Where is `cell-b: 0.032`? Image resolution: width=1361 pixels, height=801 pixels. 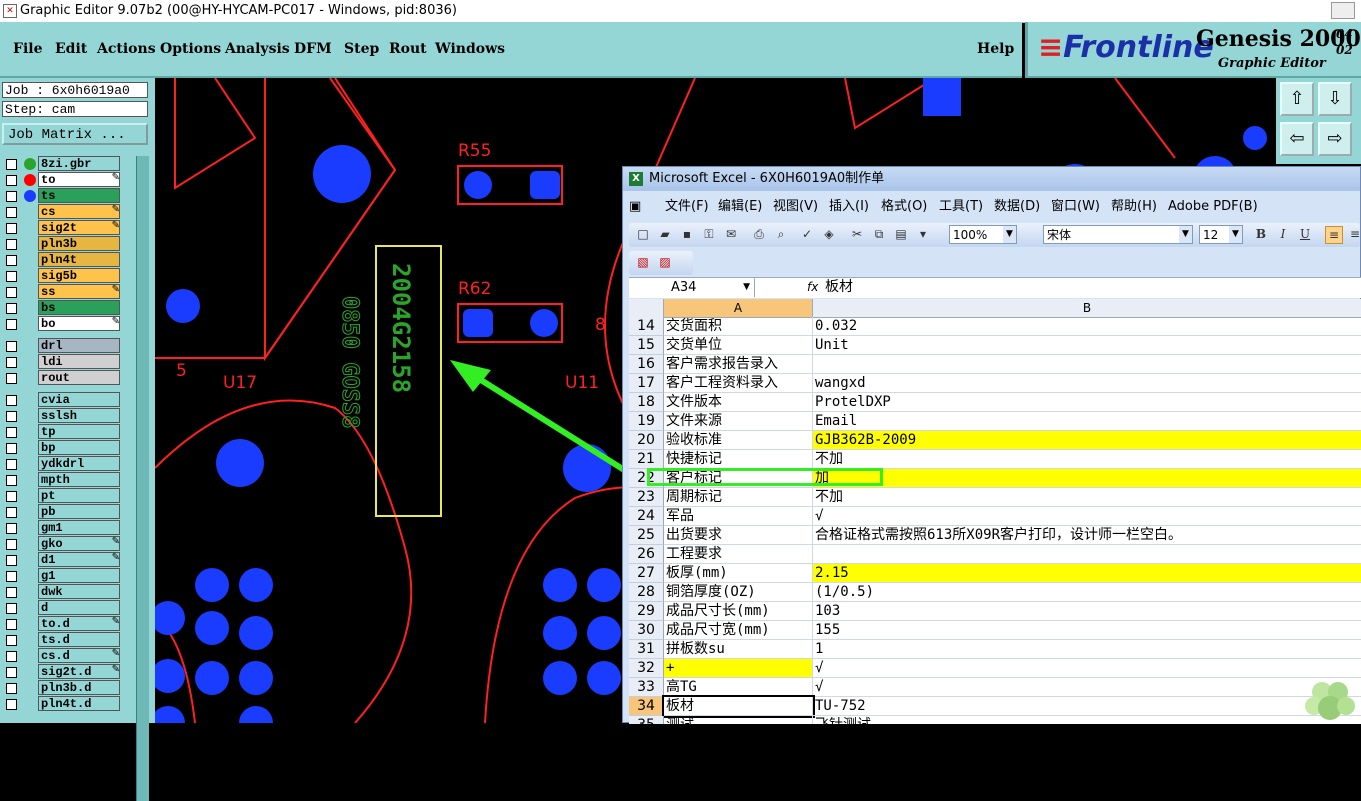 cell-b: 0.032 is located at coordinates (1087, 326).